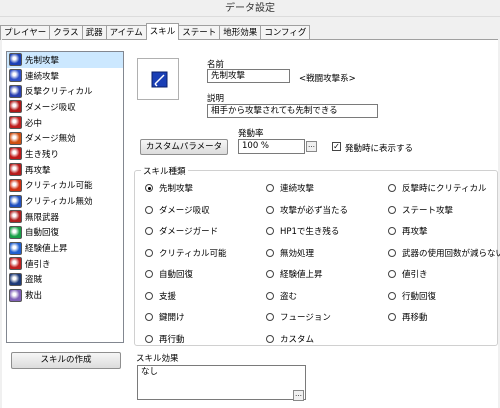 This screenshot has height=408, width=500. I want to click on skill-type-radio: 行動回復, so click(412, 296).